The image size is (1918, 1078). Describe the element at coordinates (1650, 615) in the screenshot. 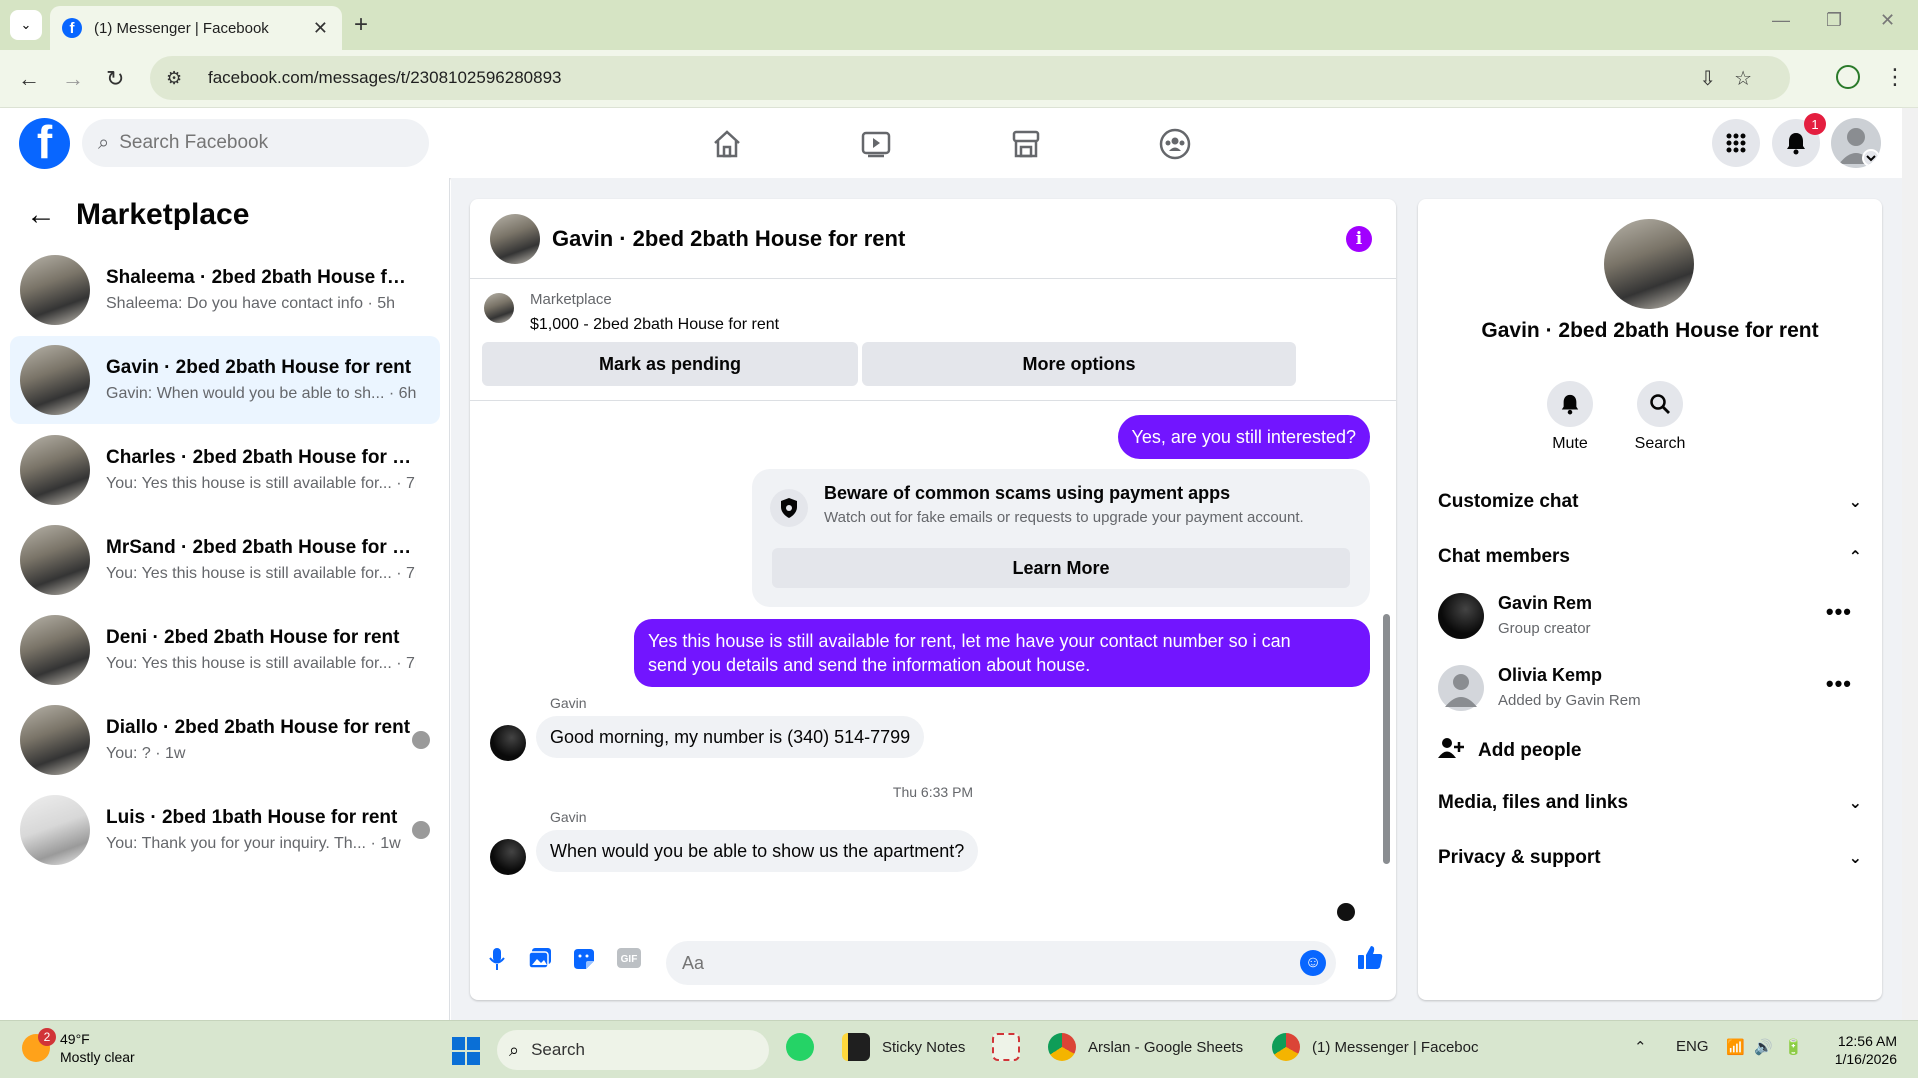

I see `member-item: Gavin Rem Group creator •••` at that location.